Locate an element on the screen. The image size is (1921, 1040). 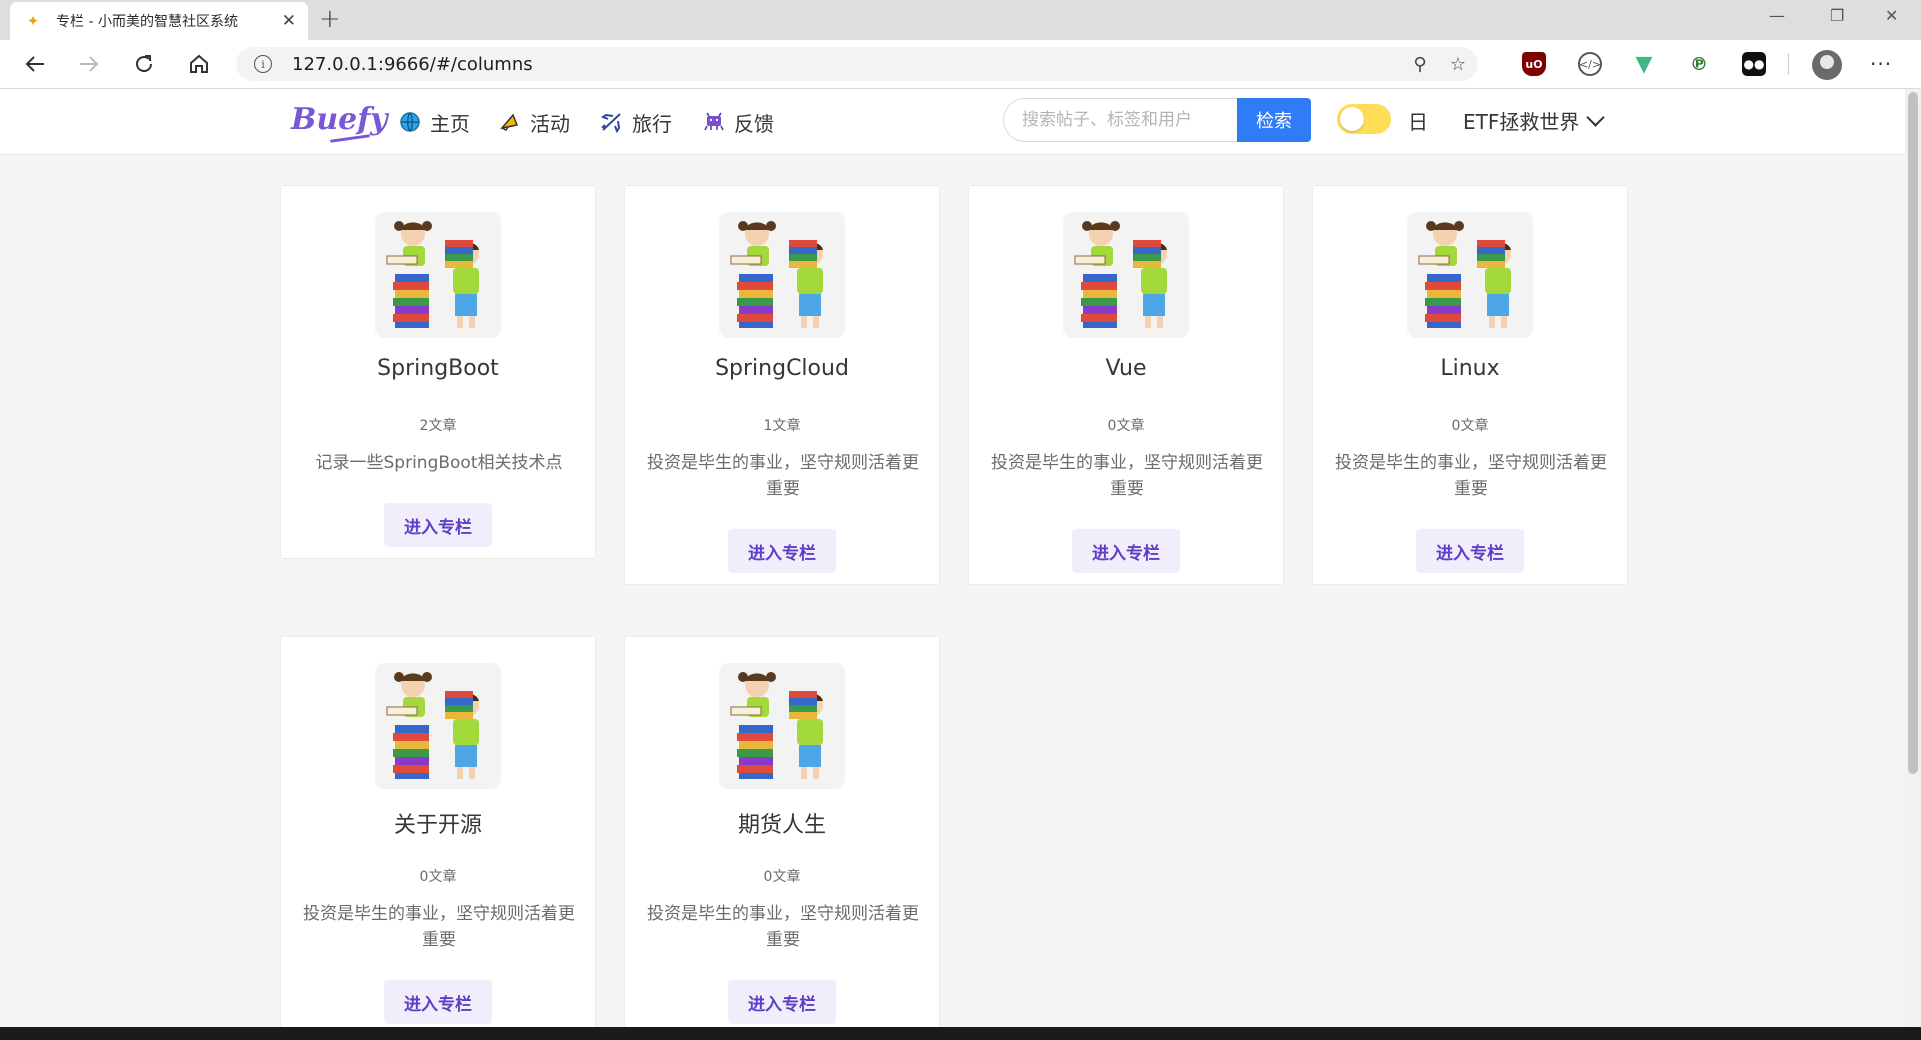
url-text: 127.0.0.1:9666/#/columns is located at coordinates (412, 64).